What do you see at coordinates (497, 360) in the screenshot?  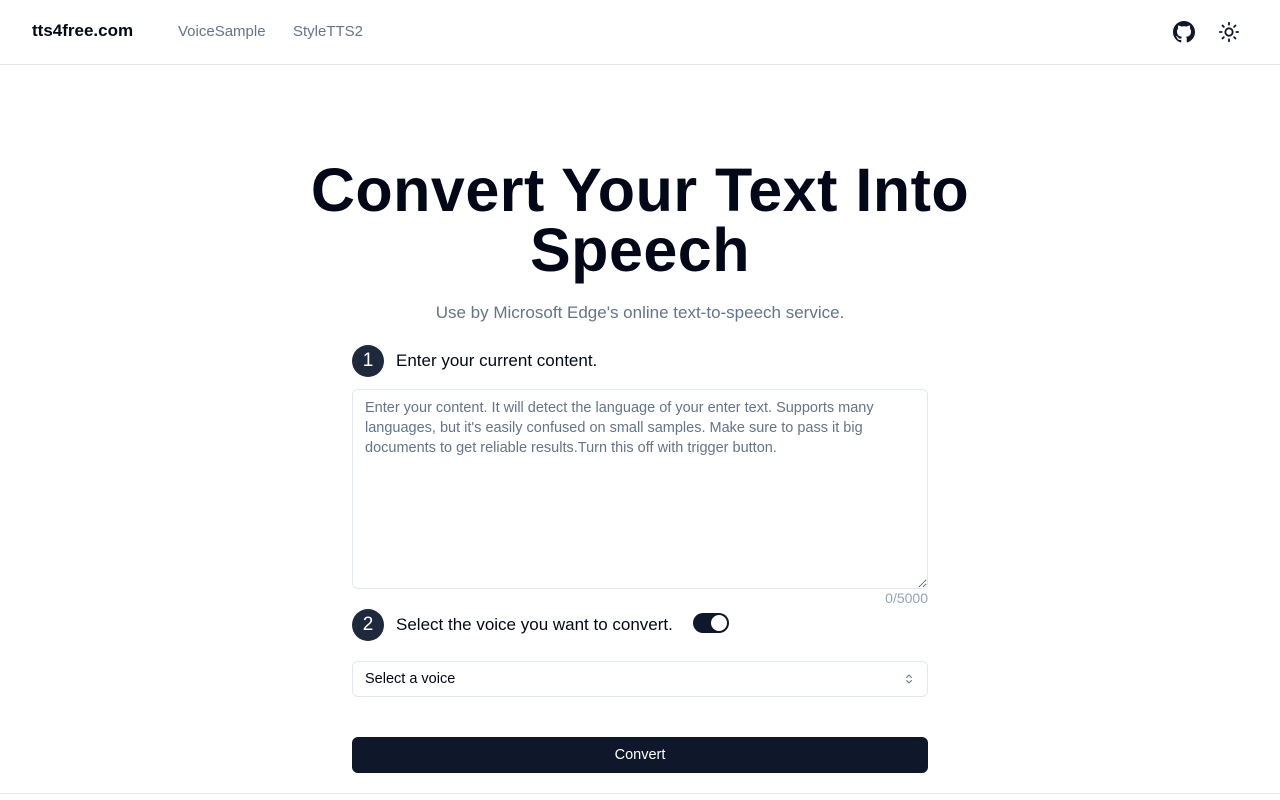 I see `step-1-label: Enter your current content.` at bounding box center [497, 360].